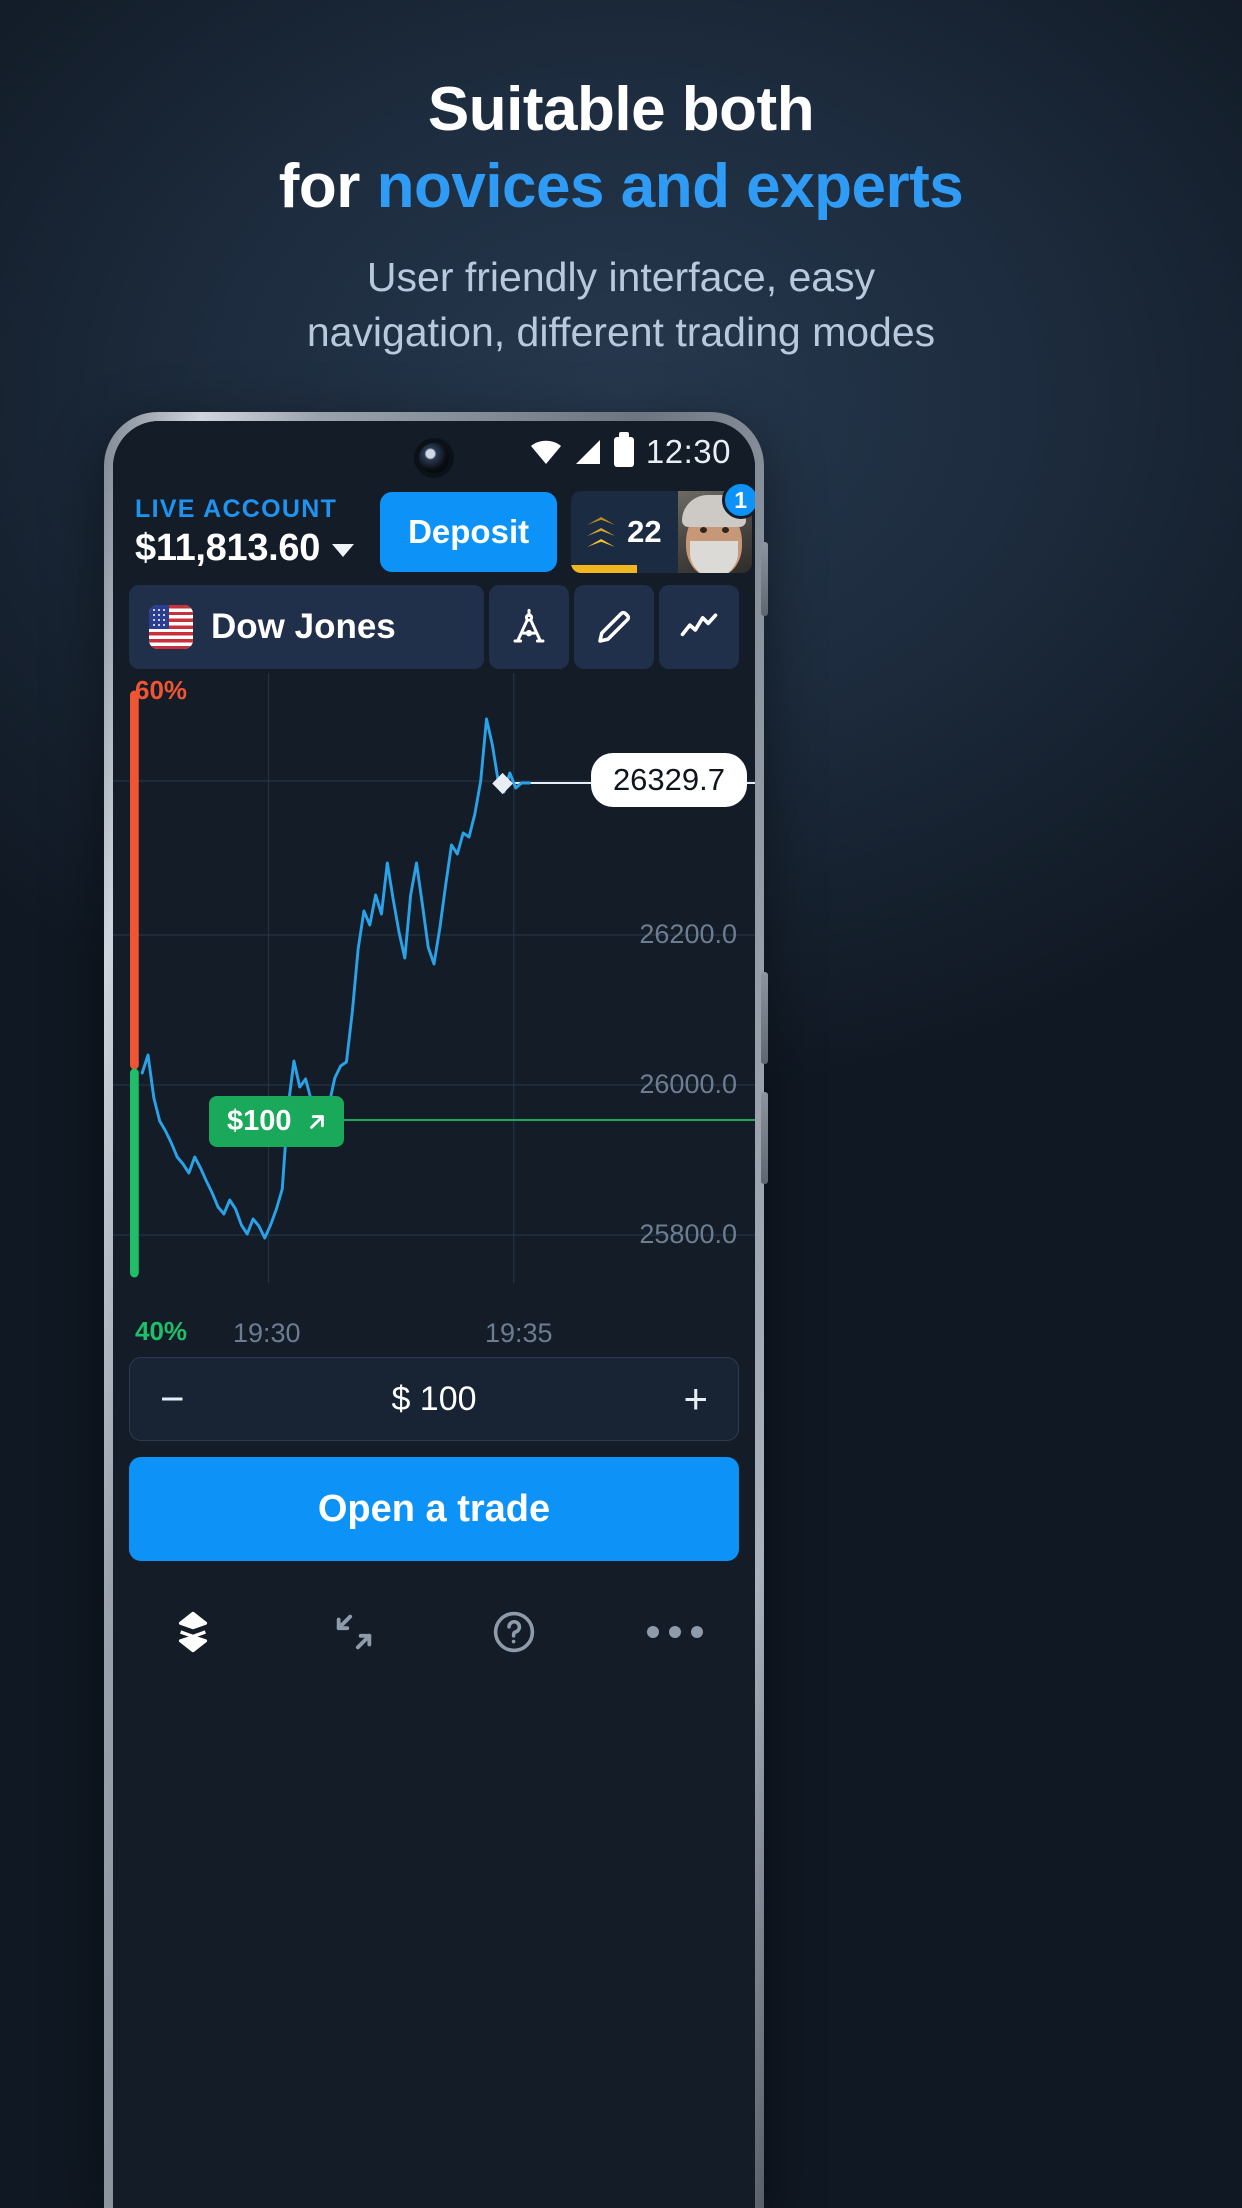  What do you see at coordinates (614, 627) in the screenshot?
I see `pencil-icon` at bounding box center [614, 627].